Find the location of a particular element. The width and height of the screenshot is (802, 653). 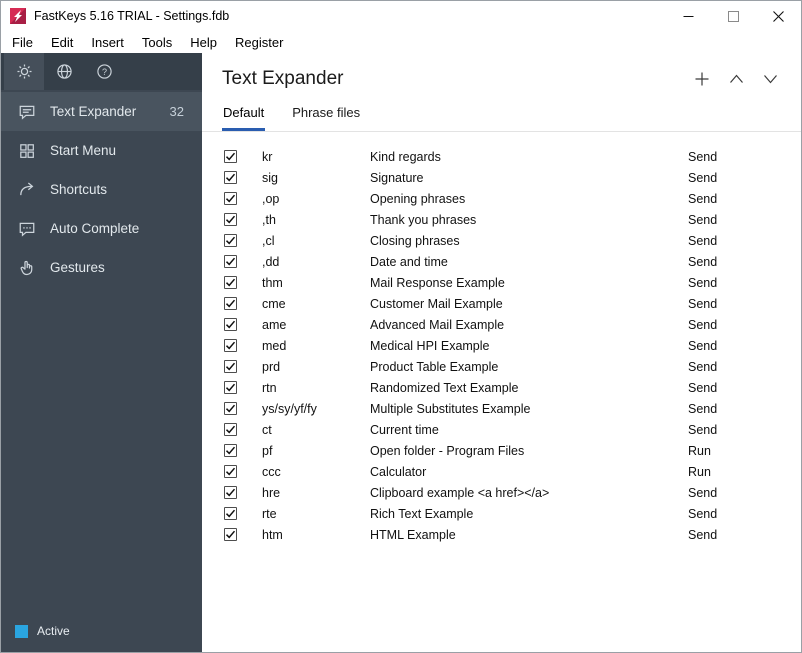

table-row: htm HTML Example Send is located at coordinates (501, 534).